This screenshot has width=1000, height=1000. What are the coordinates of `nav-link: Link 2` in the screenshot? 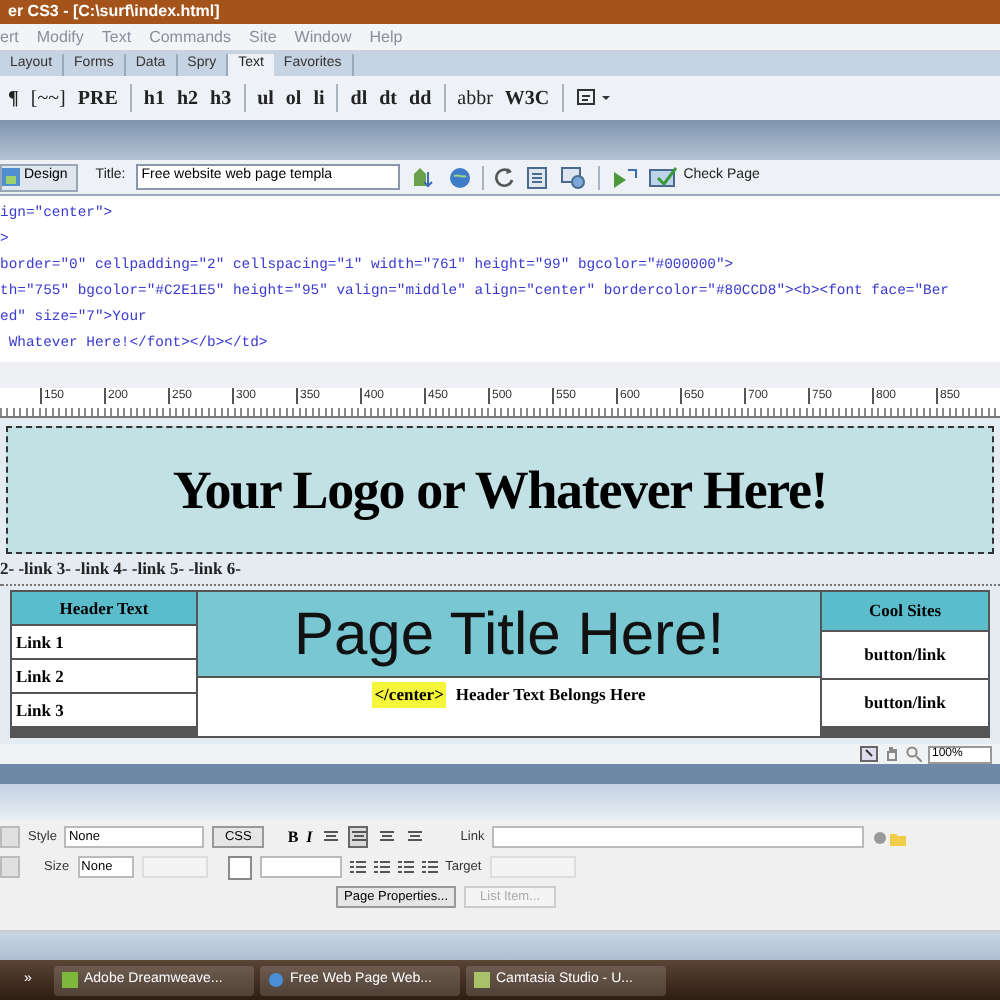 It's located at (104, 676).